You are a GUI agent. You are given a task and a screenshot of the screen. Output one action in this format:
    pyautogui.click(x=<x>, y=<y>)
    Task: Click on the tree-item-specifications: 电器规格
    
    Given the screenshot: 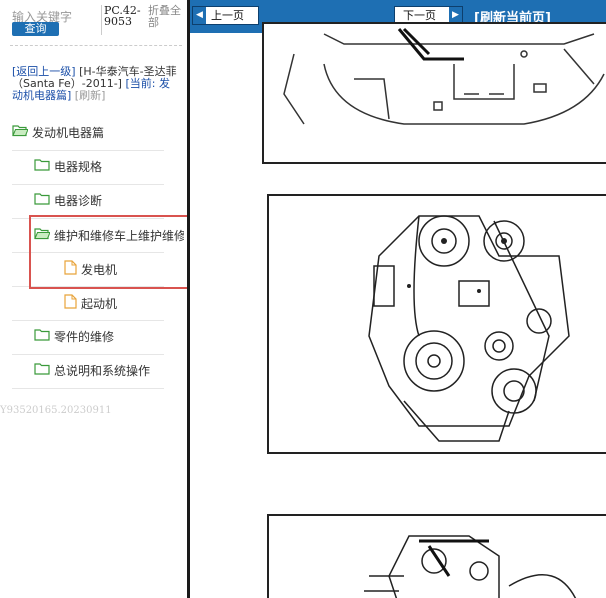 What is the action you would take?
    pyautogui.click(x=68, y=166)
    